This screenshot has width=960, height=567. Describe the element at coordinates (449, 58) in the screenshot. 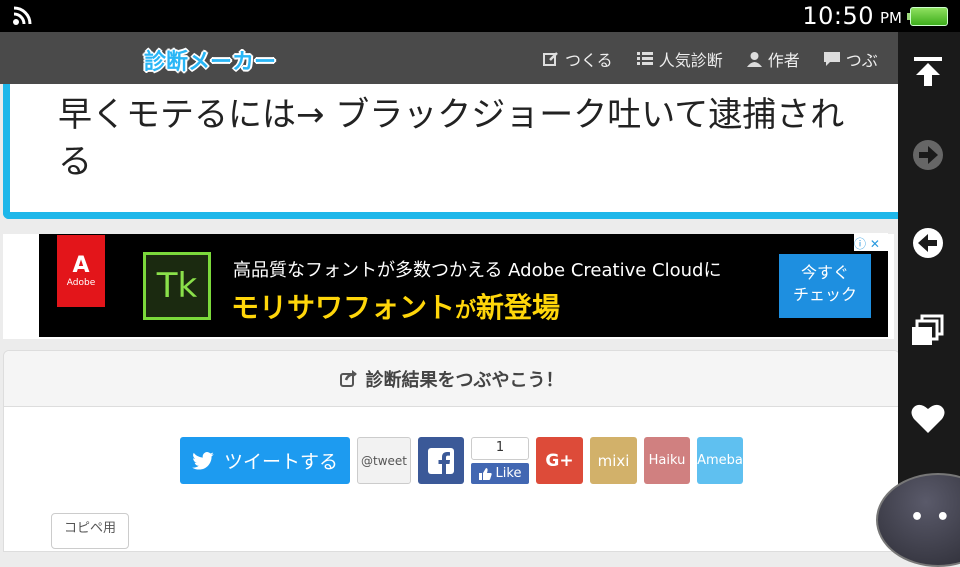

I see `site-header: 診断メーカー つくる 人気診断 作者 つぶ` at that location.